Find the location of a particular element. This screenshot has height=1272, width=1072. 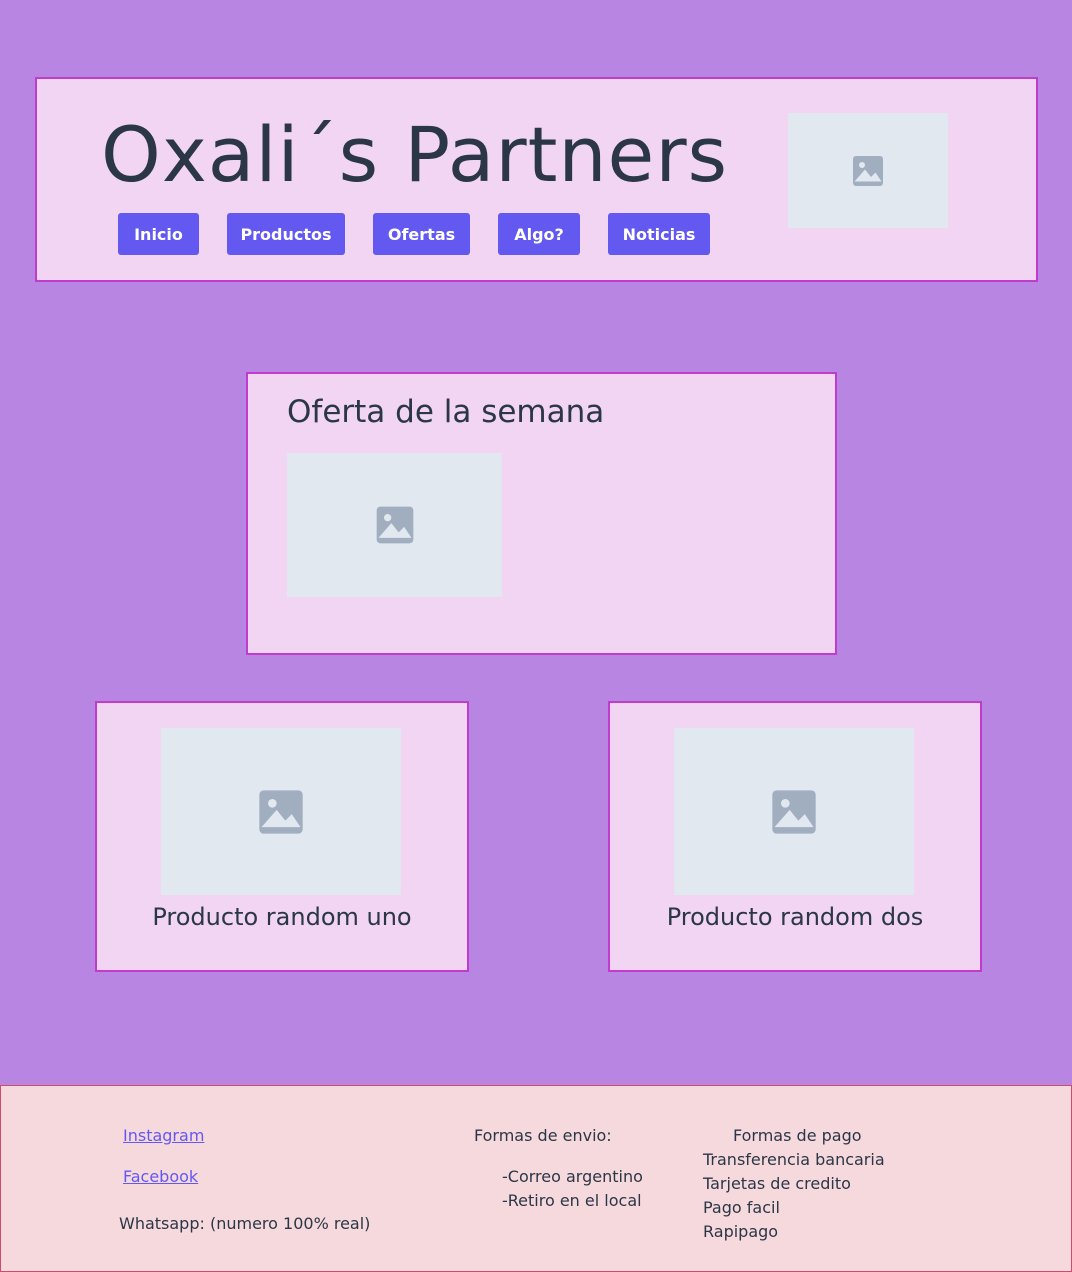

offer-of-the-week: Oferta de la semana is located at coordinates (541, 513).